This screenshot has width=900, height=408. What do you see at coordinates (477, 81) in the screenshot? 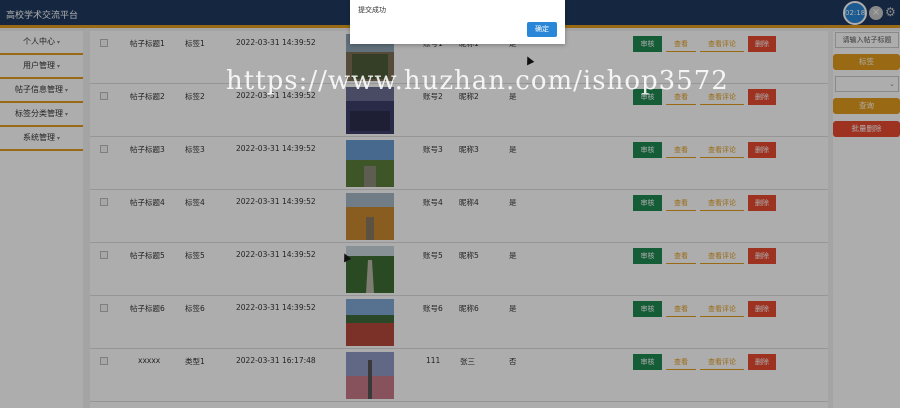
I see `watermark-text: https://www.huzhan.com/ishop3572` at bounding box center [477, 81].